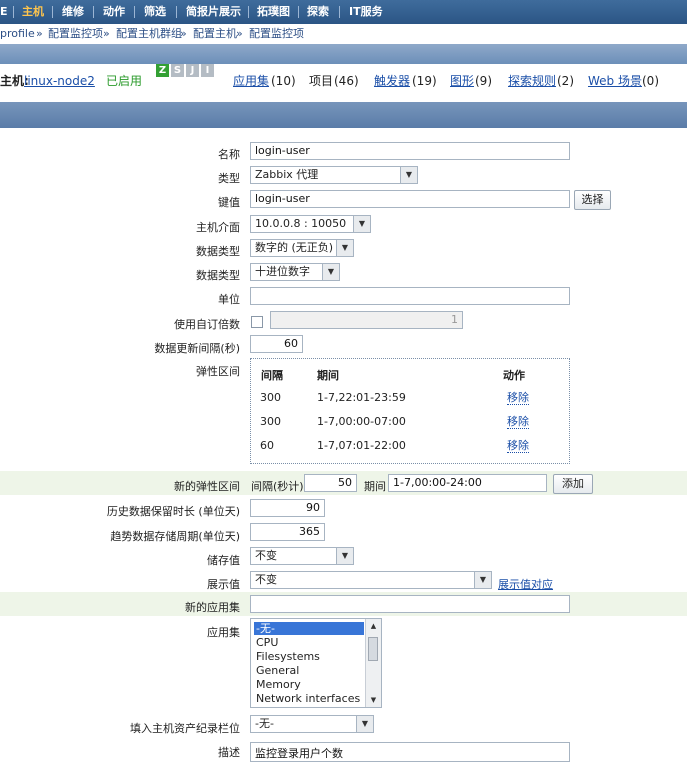 Image resolution: width=687 pixels, height=762 pixels. Describe the element at coordinates (615, 81) in the screenshot. I see `web-scenarios-link: Web 场景` at that location.